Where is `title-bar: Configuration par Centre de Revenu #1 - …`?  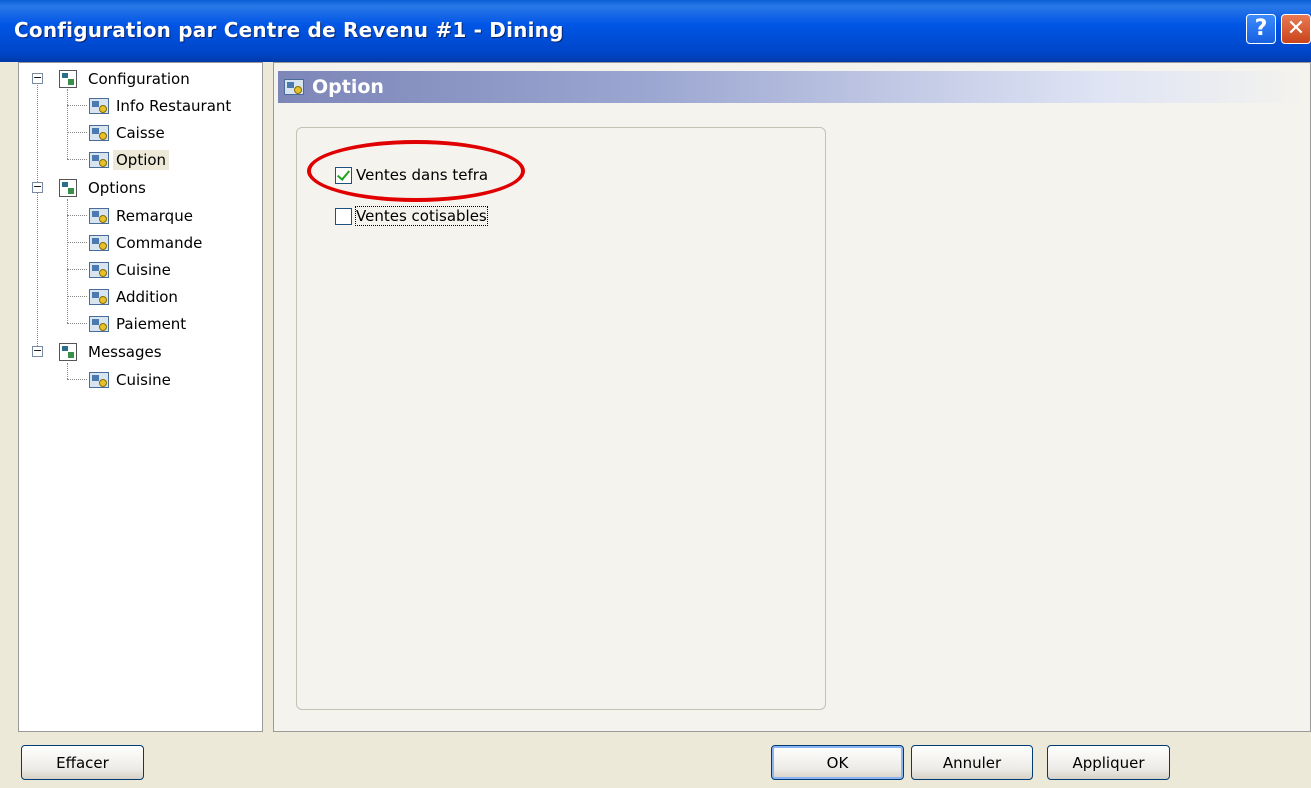 title-bar: Configuration par Centre de Revenu #1 - … is located at coordinates (655, 31).